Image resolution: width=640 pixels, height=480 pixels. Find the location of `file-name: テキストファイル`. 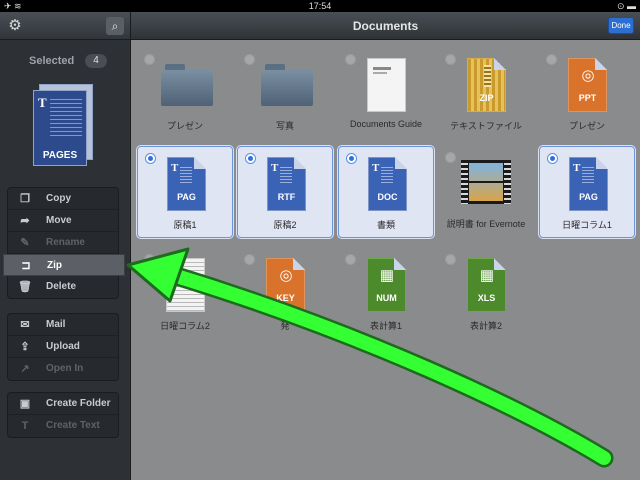

file-name: テキストファイル is located at coordinates (486, 126).